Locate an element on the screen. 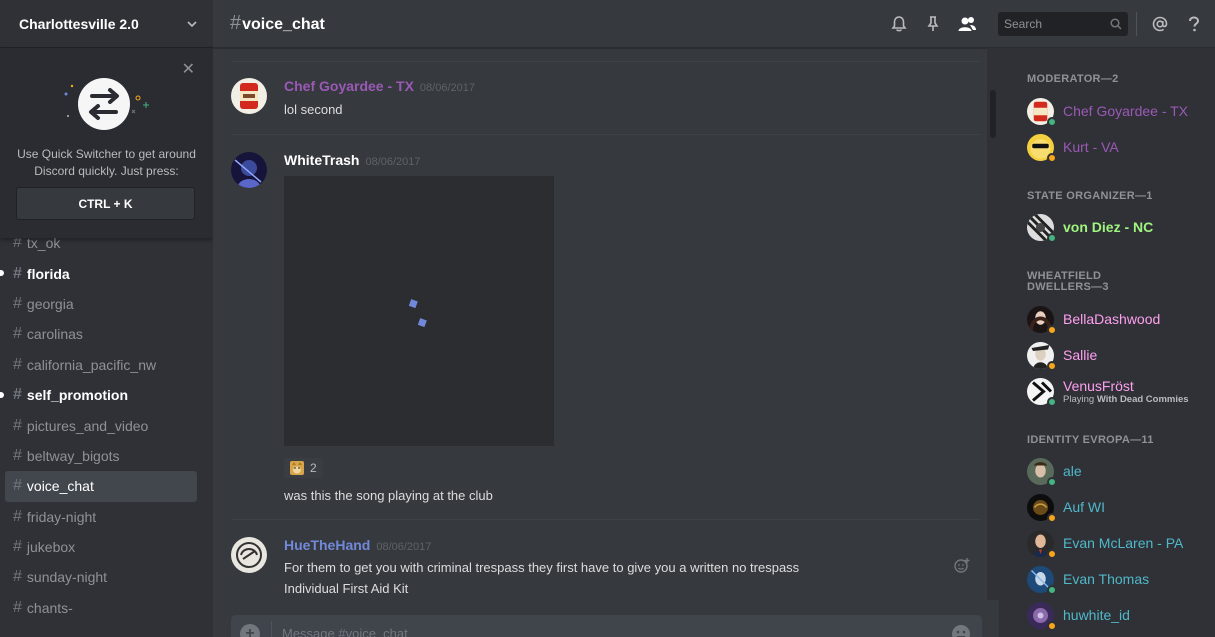 The height and width of the screenshot is (637, 1215). members-icon is located at coordinates (967, 24).